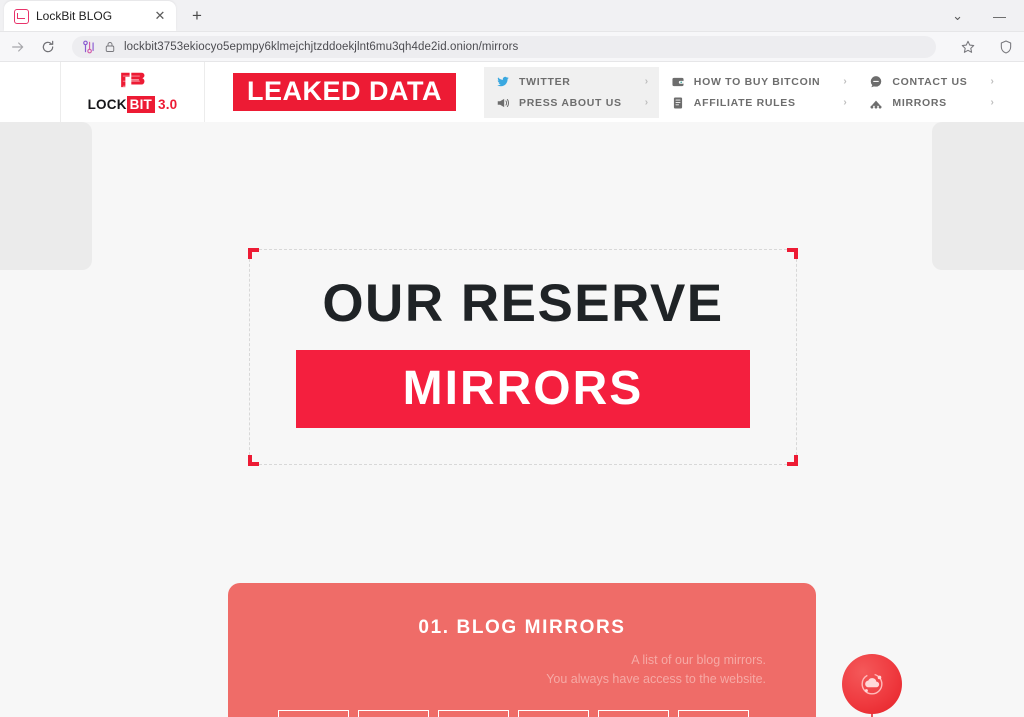 This screenshot has height=717, width=1024. What do you see at coordinates (110, 47) in the screenshot?
I see `site-lock-icon` at bounding box center [110, 47].